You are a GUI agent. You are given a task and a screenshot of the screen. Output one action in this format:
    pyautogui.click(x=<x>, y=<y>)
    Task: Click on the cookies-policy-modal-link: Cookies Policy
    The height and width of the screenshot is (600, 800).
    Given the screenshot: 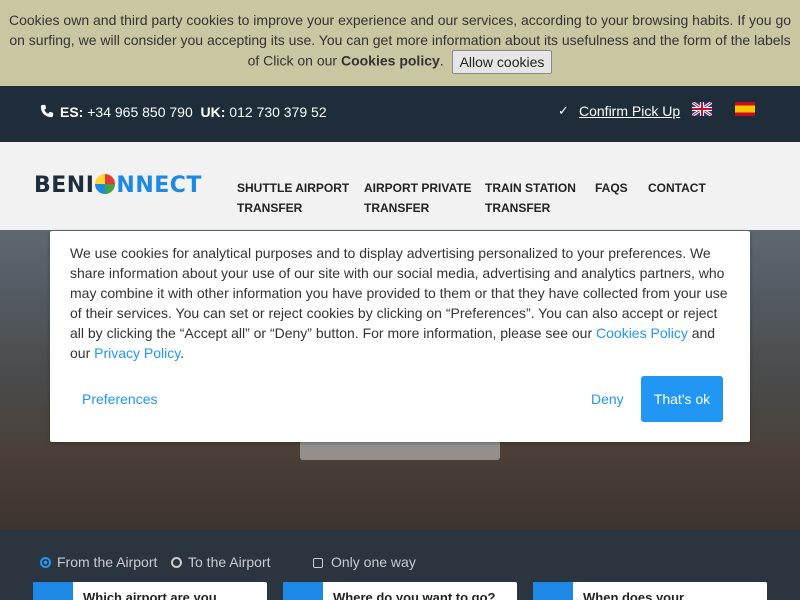 What is the action you would take?
    pyautogui.click(x=642, y=333)
    